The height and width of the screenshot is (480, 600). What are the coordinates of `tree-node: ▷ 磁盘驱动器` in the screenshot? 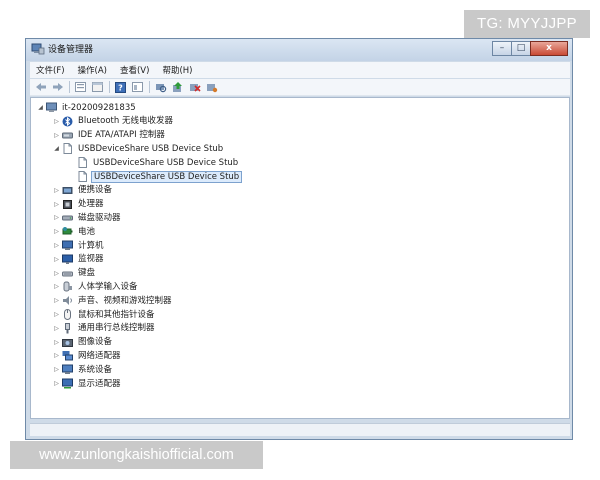 It's located at (88, 217).